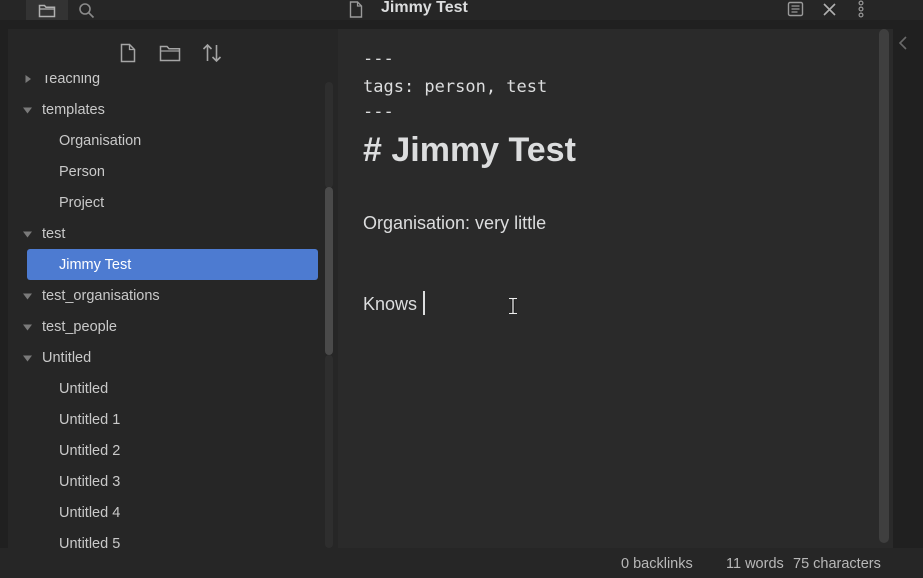 The width and height of the screenshot is (923, 578). What do you see at coordinates (795, 9) in the screenshot?
I see `reading-view-icon` at bounding box center [795, 9].